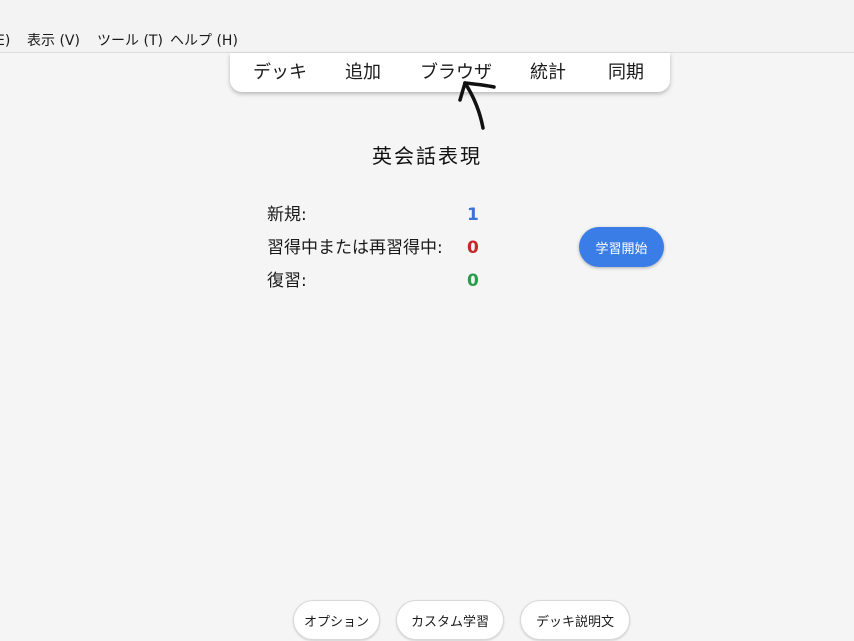 The width and height of the screenshot is (854, 641). I want to click on menu-item-help: ヘルプ (H), so click(204, 41).